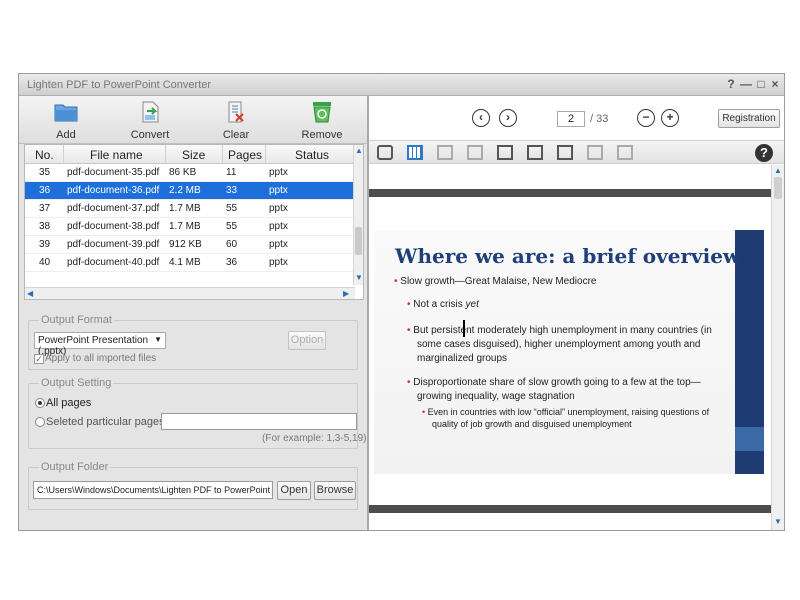  What do you see at coordinates (40, 422) in the screenshot?
I see `particular-pages-radio` at bounding box center [40, 422].